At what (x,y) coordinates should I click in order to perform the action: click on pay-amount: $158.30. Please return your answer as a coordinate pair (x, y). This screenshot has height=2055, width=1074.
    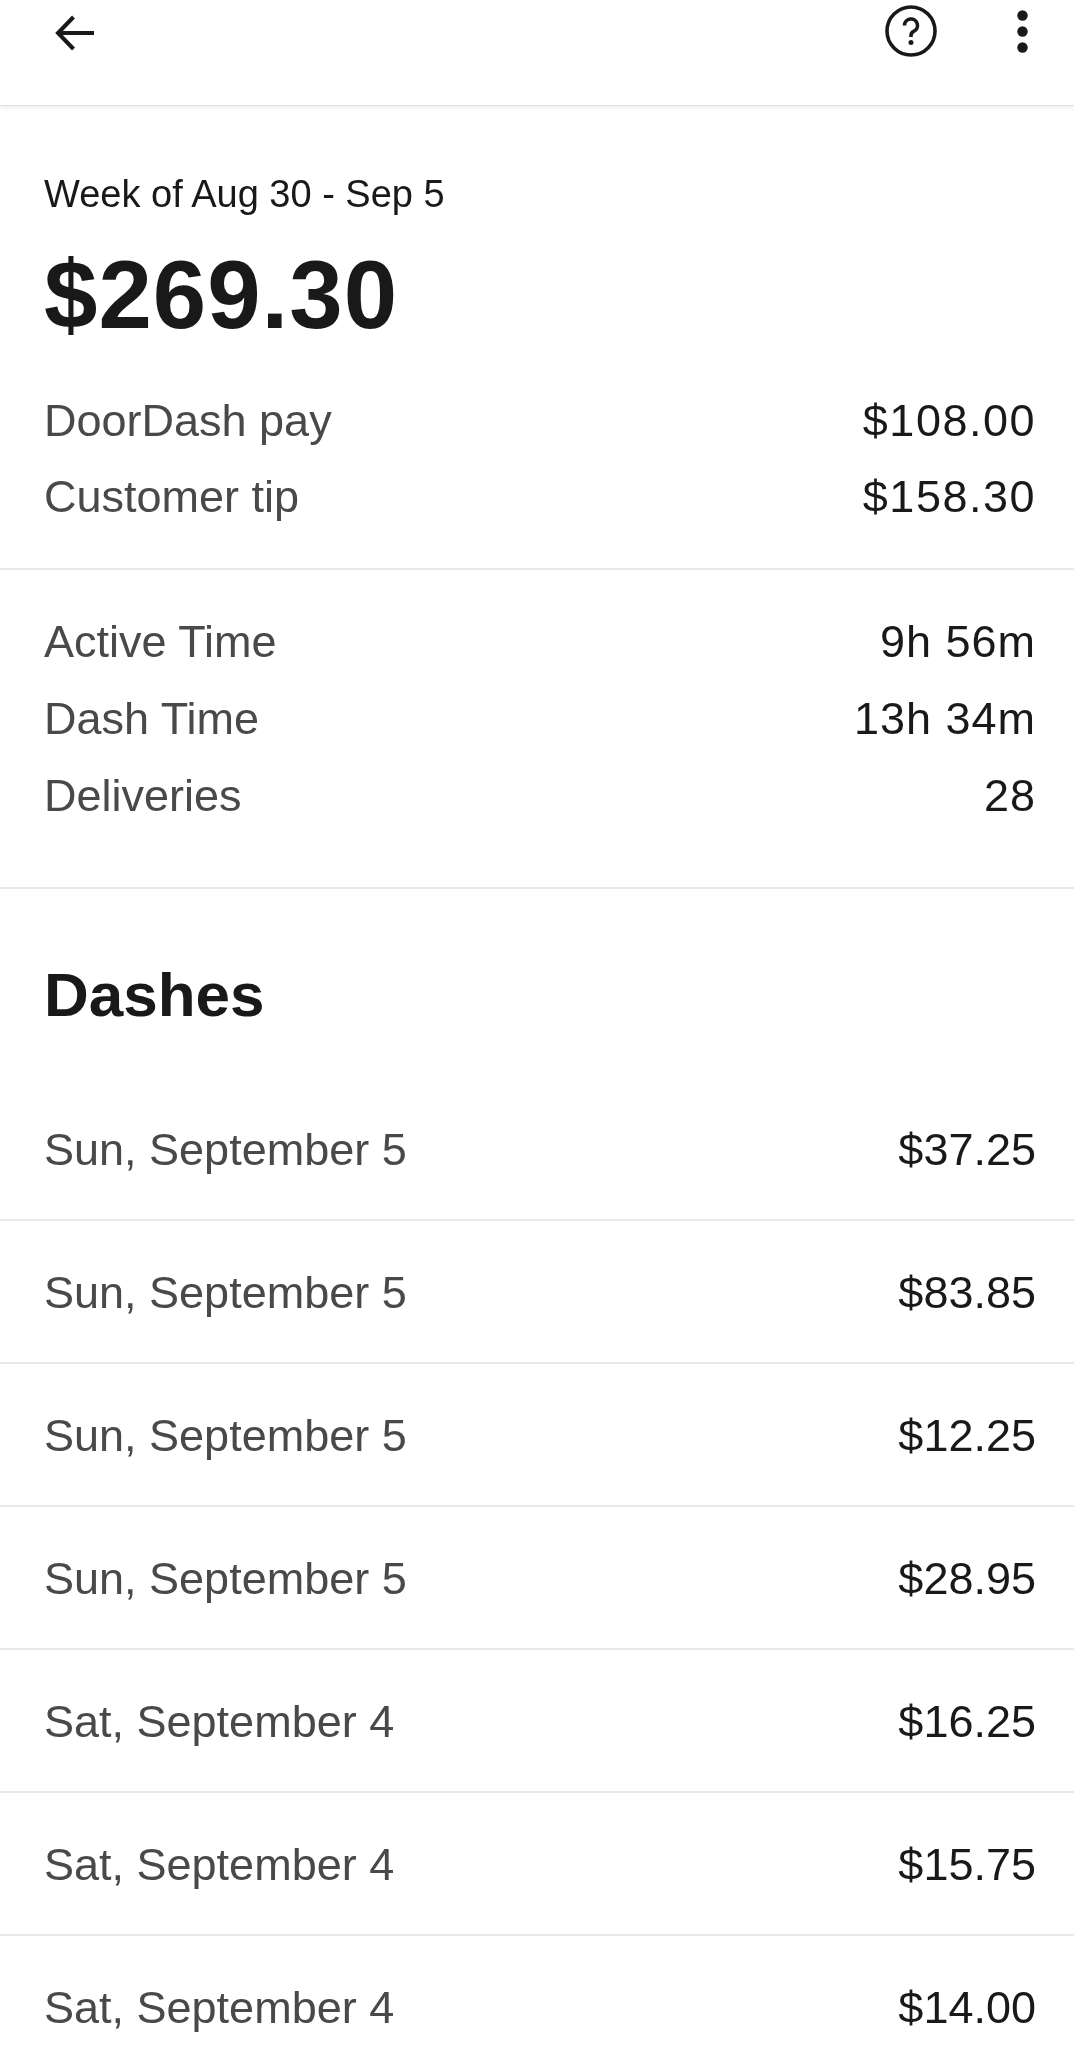
    Looking at the image, I should click on (949, 497).